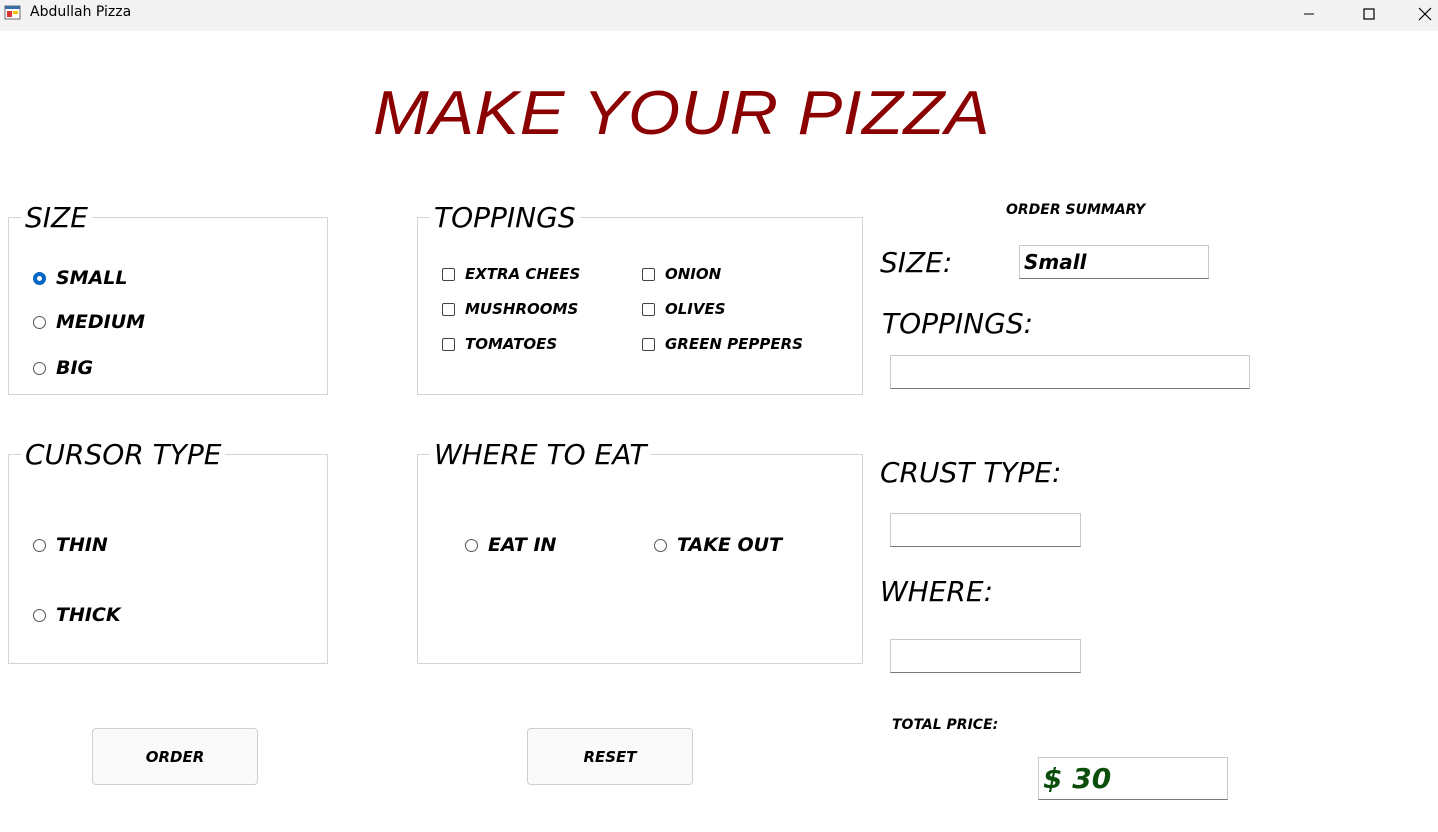  I want to click on summary-where-label: WHERE:, so click(937, 591).